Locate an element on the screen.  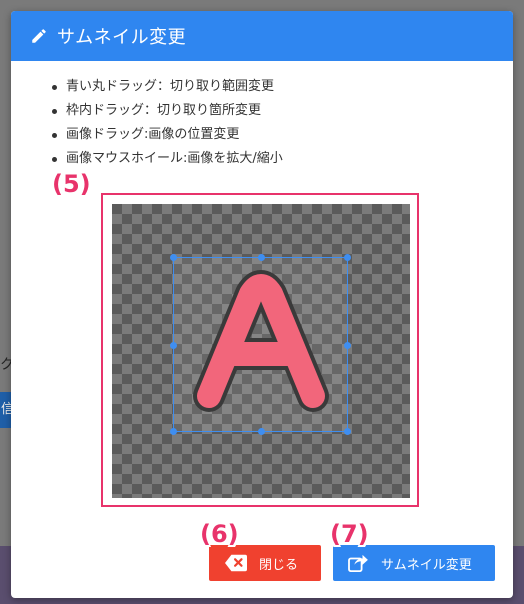
crop-handle-bottom is located at coordinates (261, 431).